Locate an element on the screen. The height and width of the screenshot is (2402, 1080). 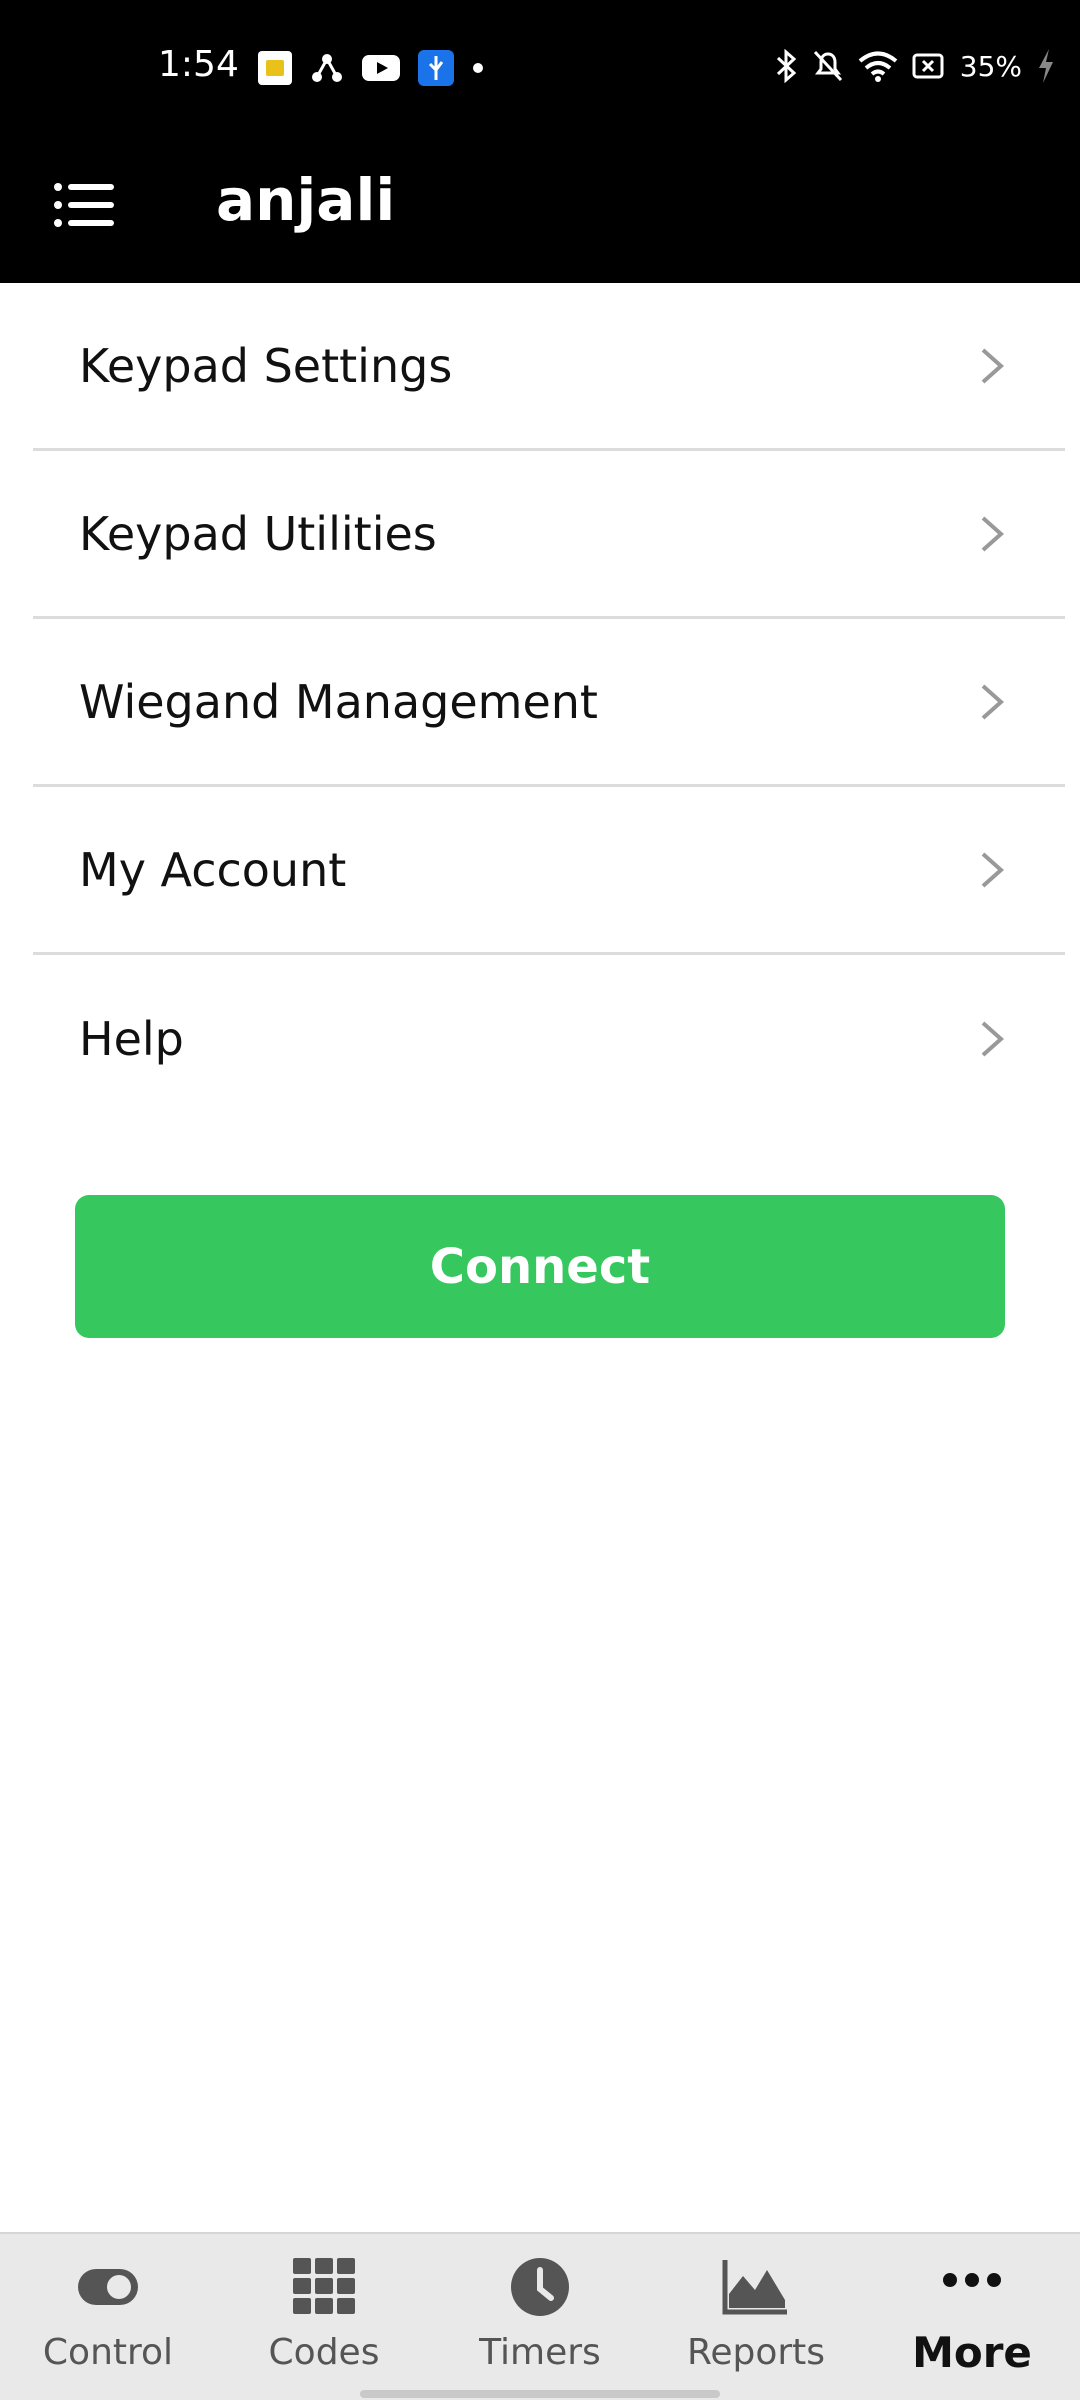
menu-item-help: Help is located at coordinates (549, 1039).